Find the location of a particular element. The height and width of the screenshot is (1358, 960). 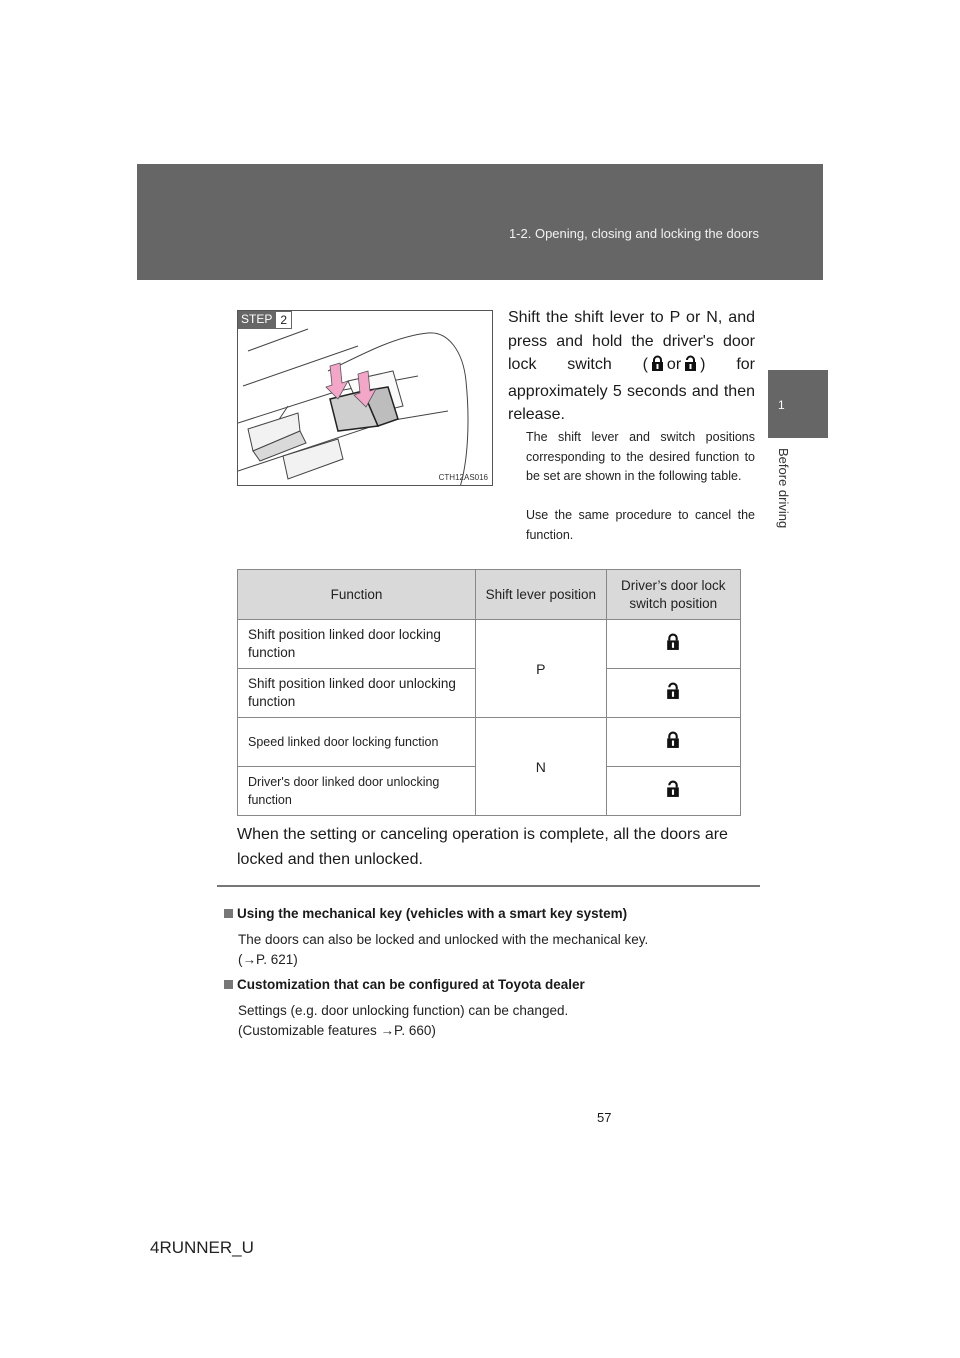

shift-position-cell: N is located at coordinates (541, 766).